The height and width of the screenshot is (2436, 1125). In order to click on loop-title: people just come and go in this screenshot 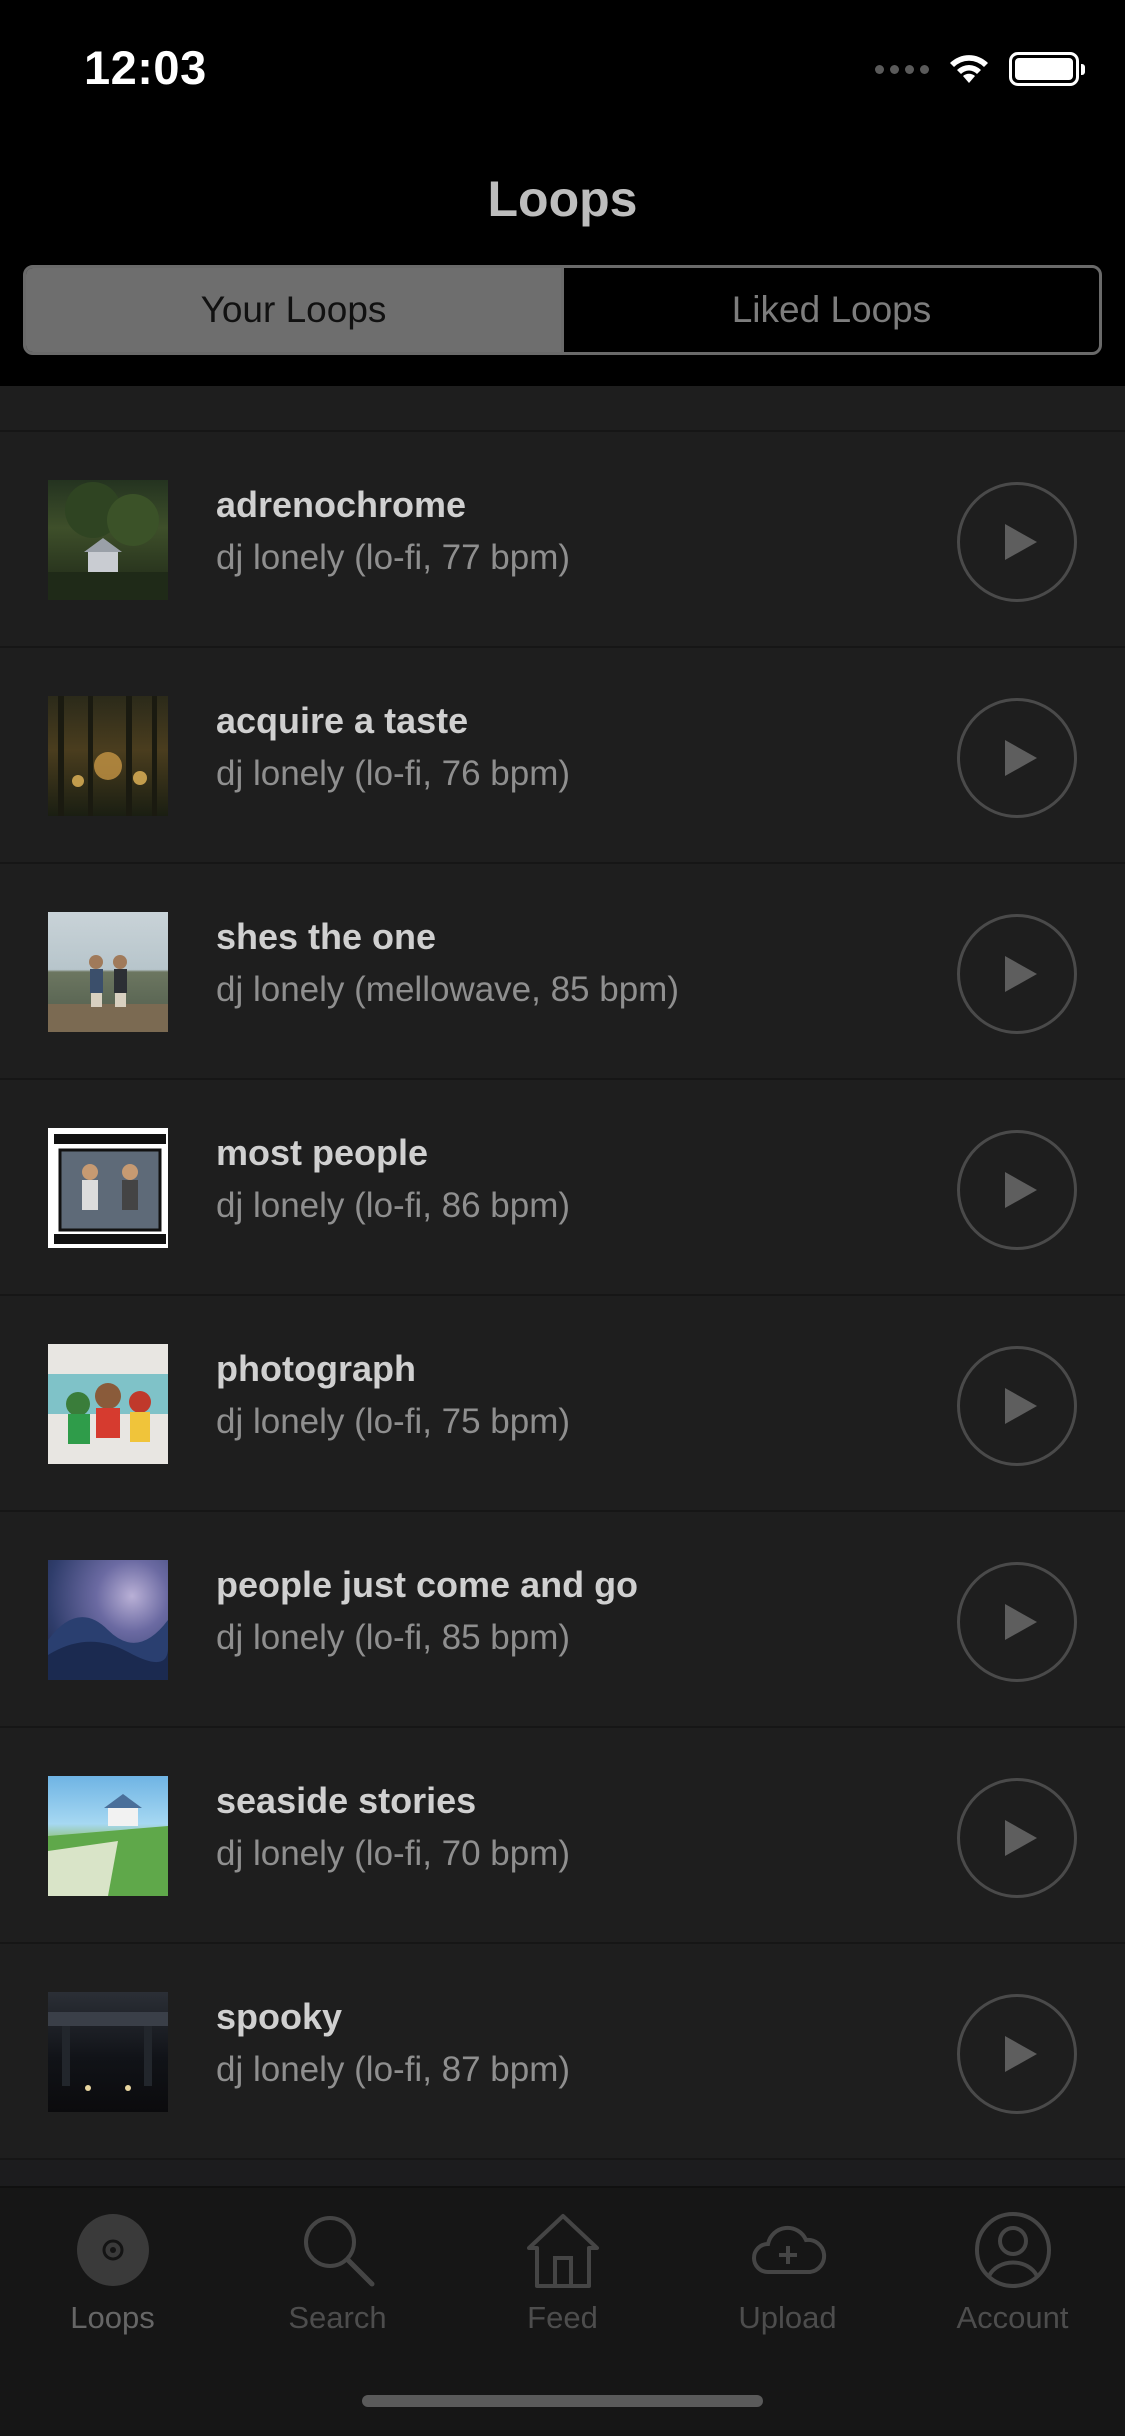, I will do `click(427, 1584)`.